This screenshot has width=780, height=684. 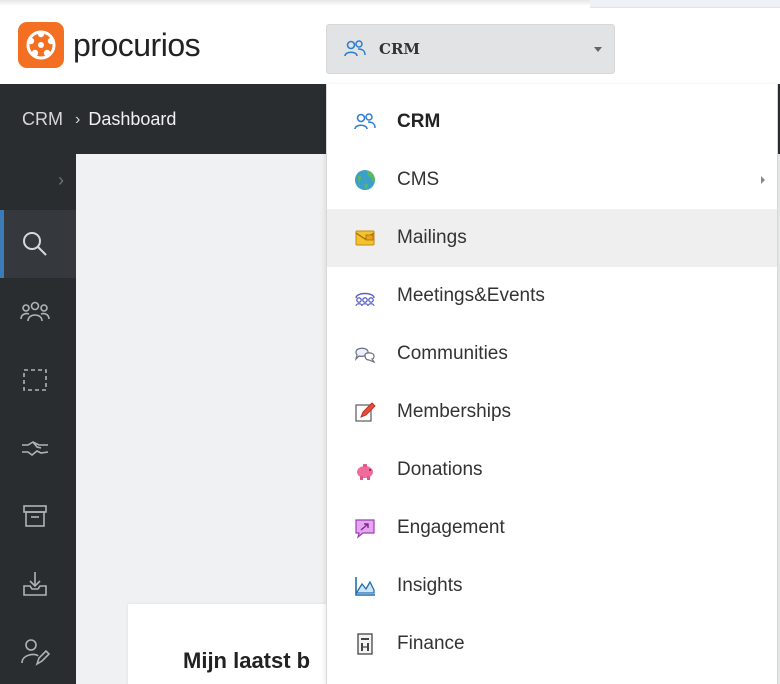 I want to click on breadcrumb-current: Dashboard, so click(x=132, y=119).